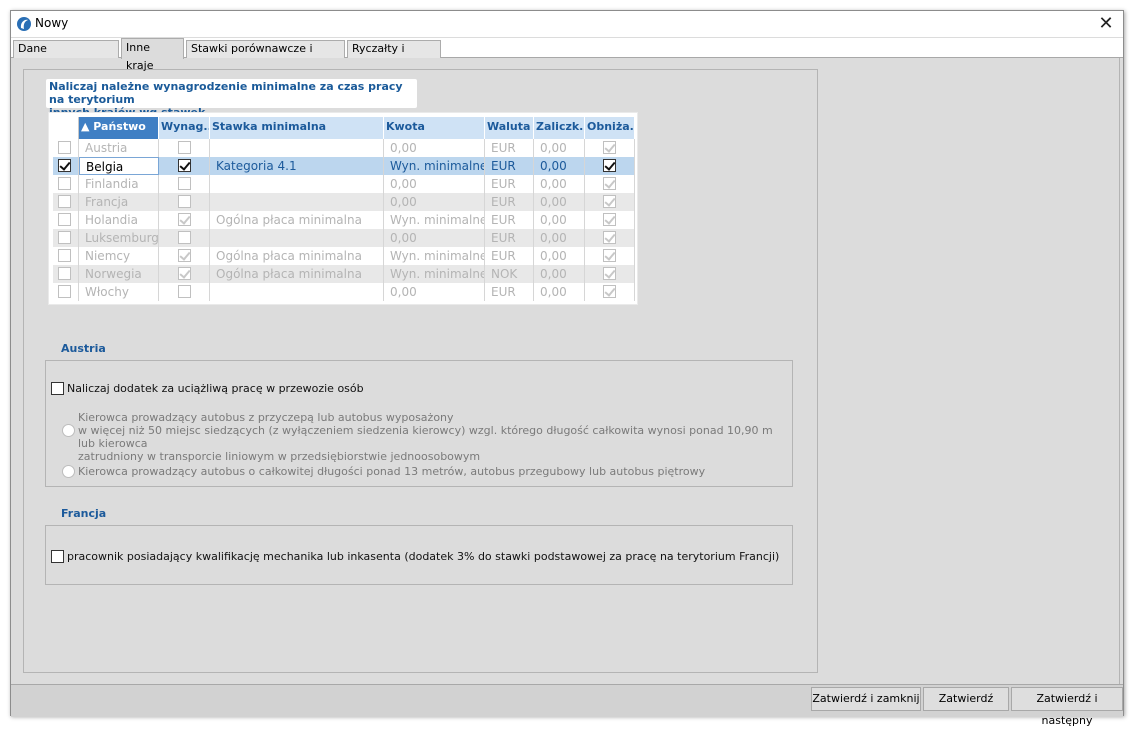 This screenshot has width=1133, height=732. I want to click on header-waluta: Waluta, so click(509, 128).